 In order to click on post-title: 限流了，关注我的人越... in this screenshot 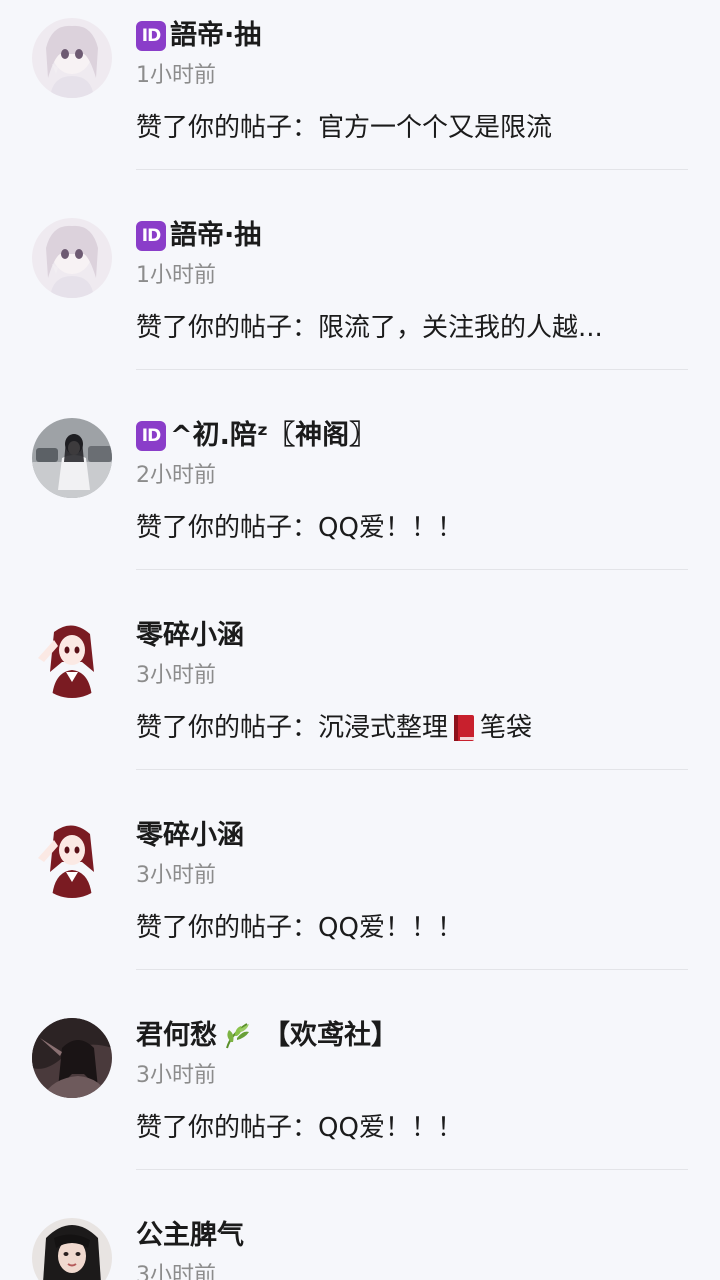, I will do `click(460, 328)`.